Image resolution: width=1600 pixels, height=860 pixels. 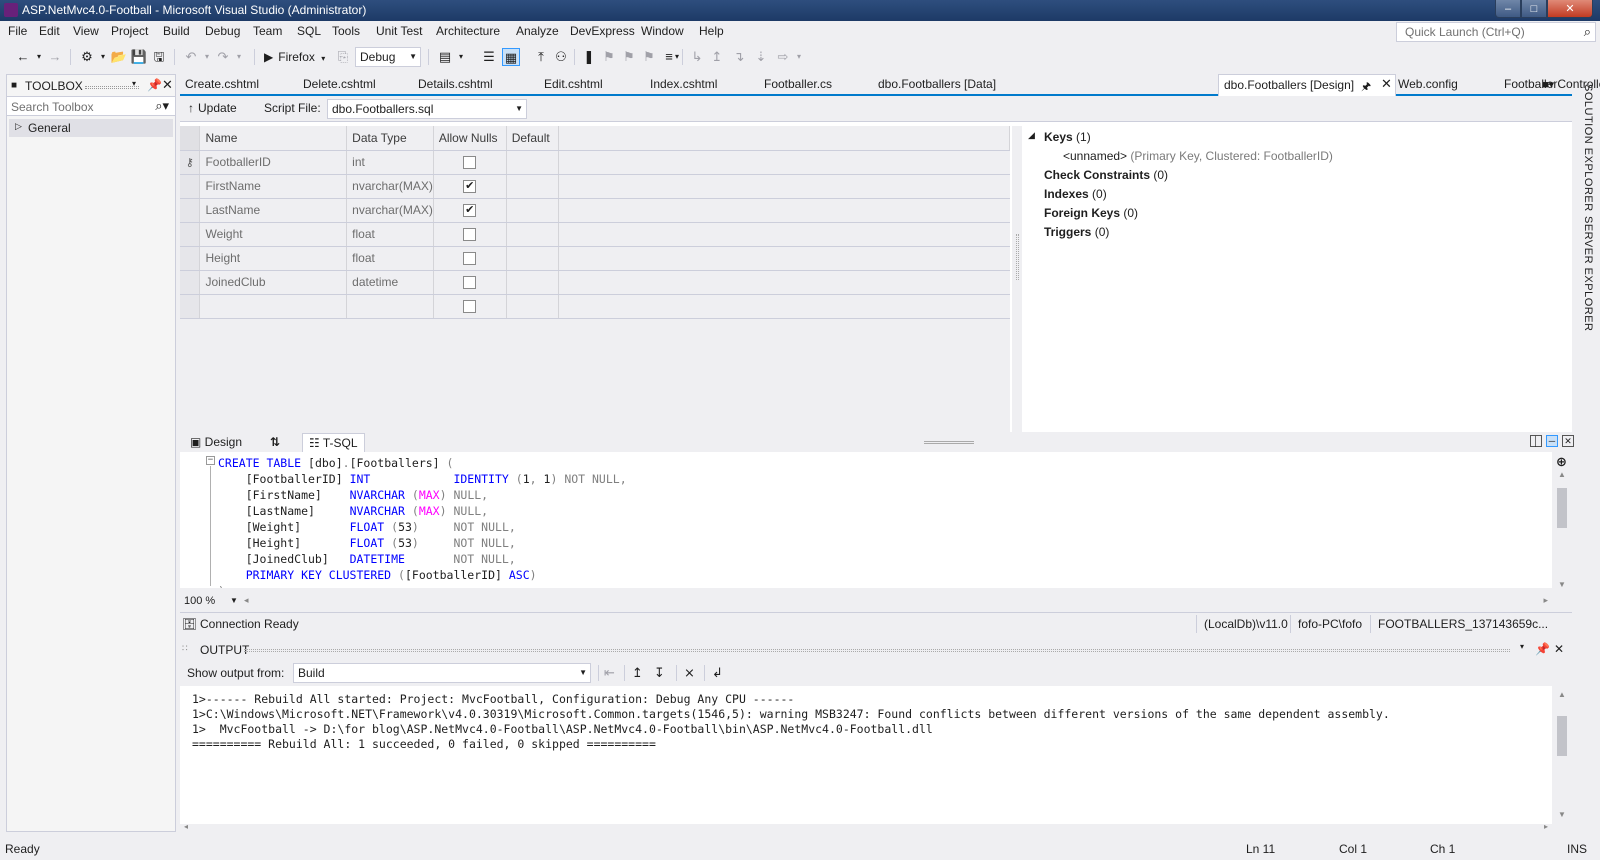 What do you see at coordinates (489, 57) in the screenshot?
I see `solution-explorer-icon: ☰` at bounding box center [489, 57].